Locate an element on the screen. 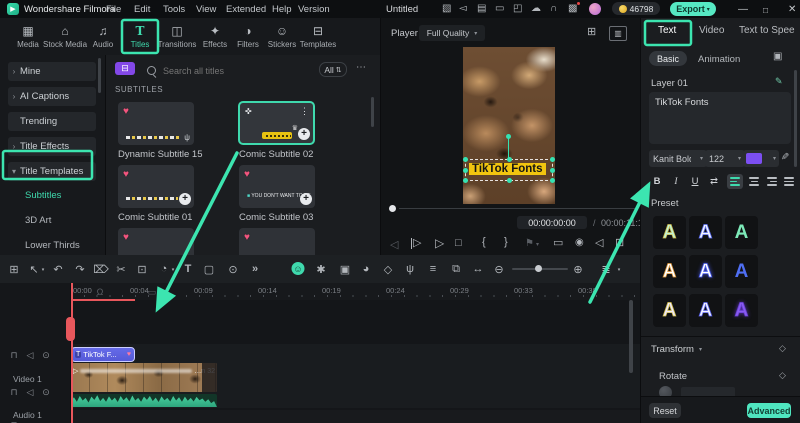 Image resolution: width=800 pixels, height=423 pixels. text-color-picker: ▾ is located at coordinates (761, 158).